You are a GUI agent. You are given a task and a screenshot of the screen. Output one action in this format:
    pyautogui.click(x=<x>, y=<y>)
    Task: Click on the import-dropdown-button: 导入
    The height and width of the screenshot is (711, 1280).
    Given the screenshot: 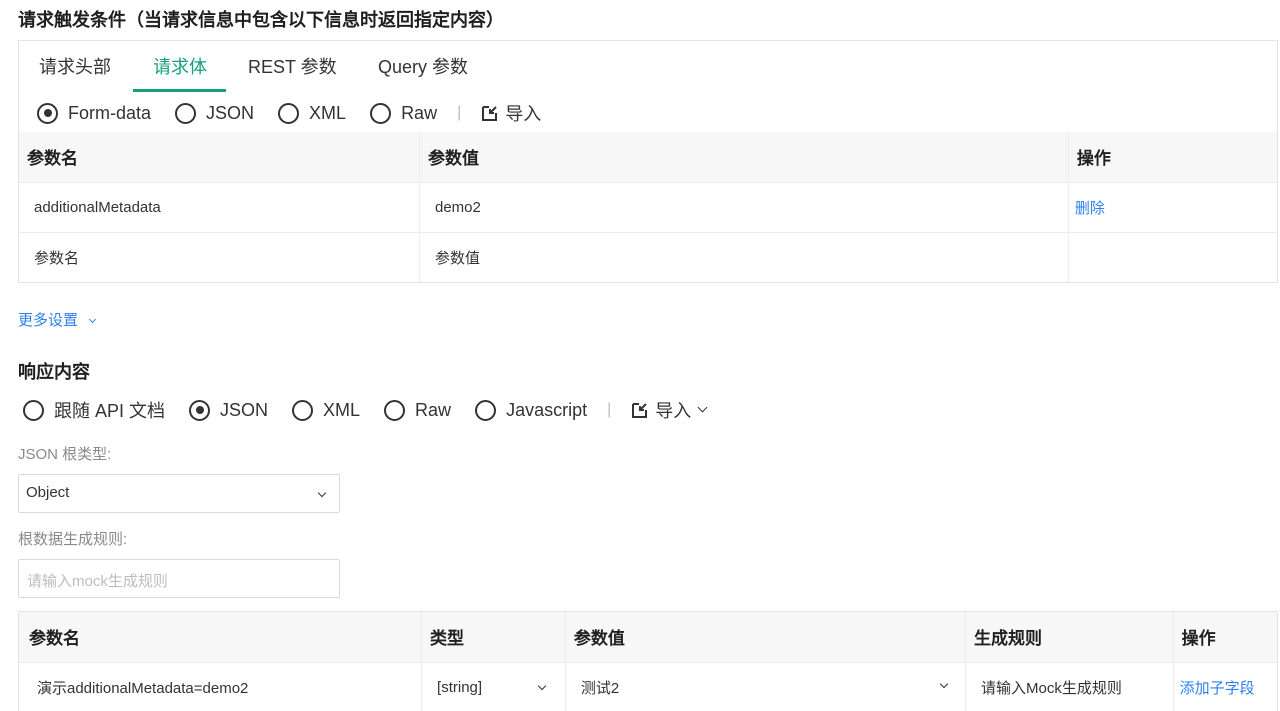 What is the action you would take?
    pyautogui.click(x=669, y=410)
    